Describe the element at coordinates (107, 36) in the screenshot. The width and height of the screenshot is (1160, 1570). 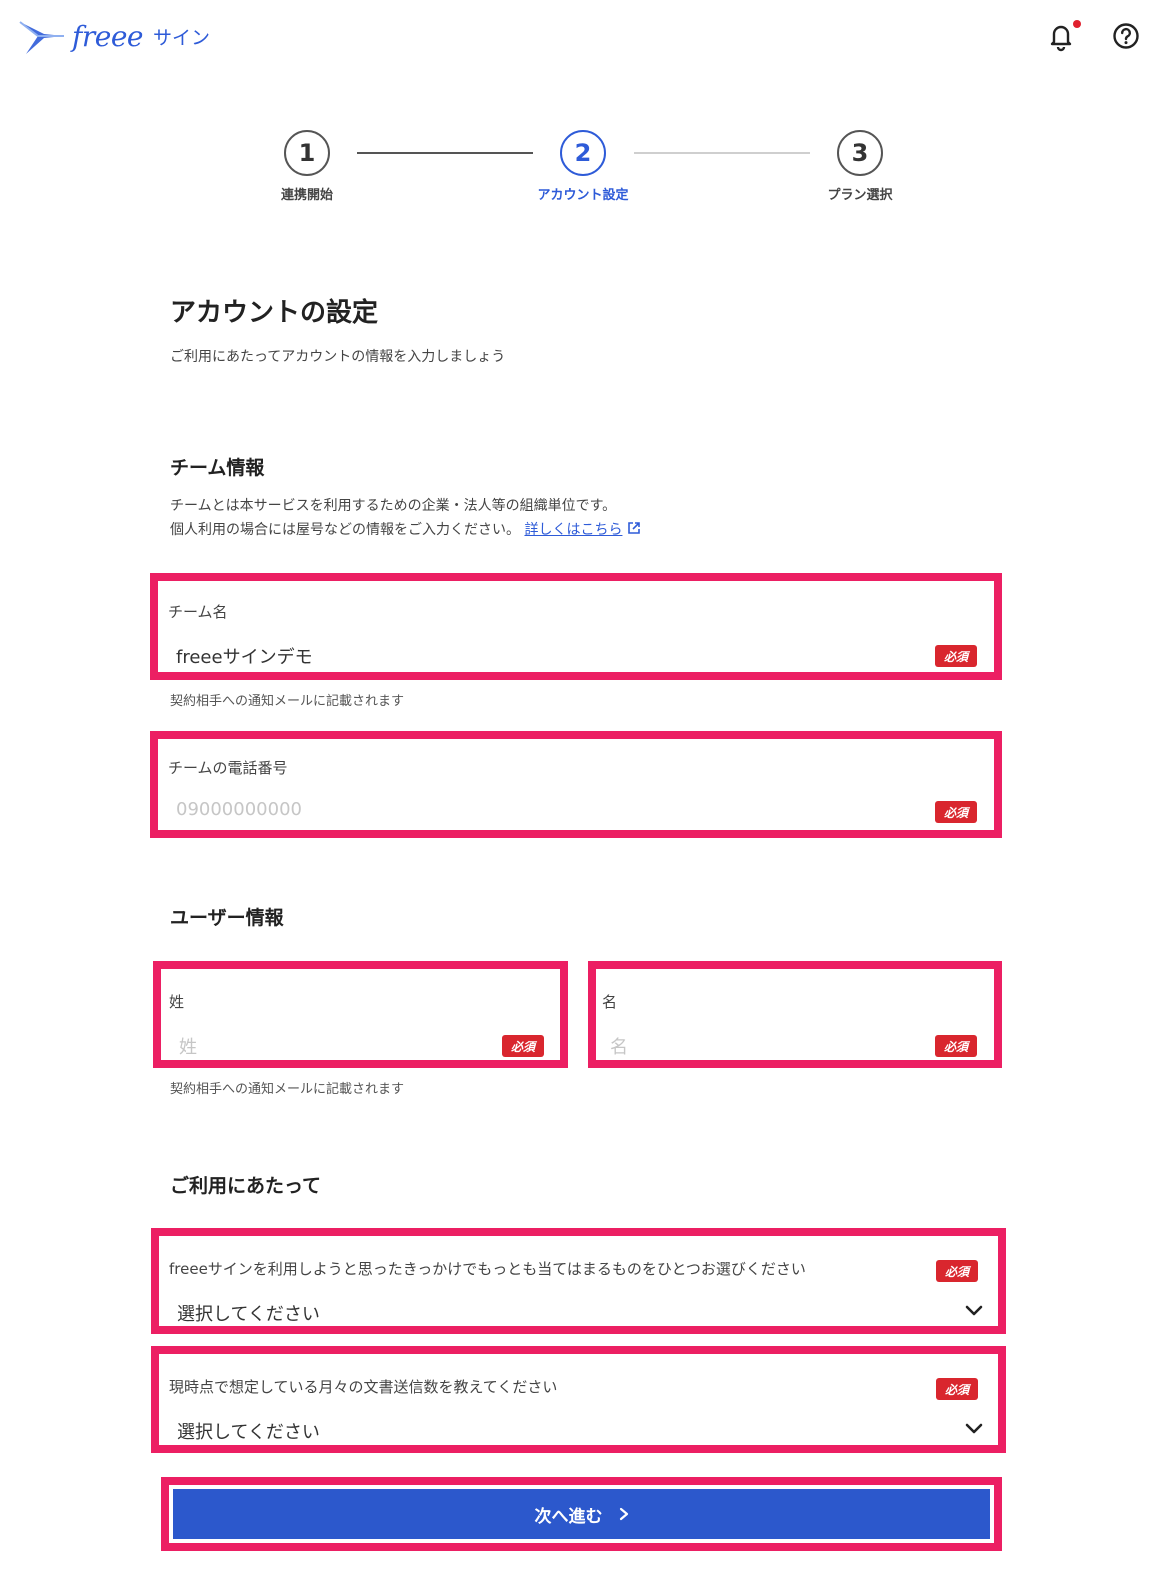
I see `logo-wordmark: freee` at that location.